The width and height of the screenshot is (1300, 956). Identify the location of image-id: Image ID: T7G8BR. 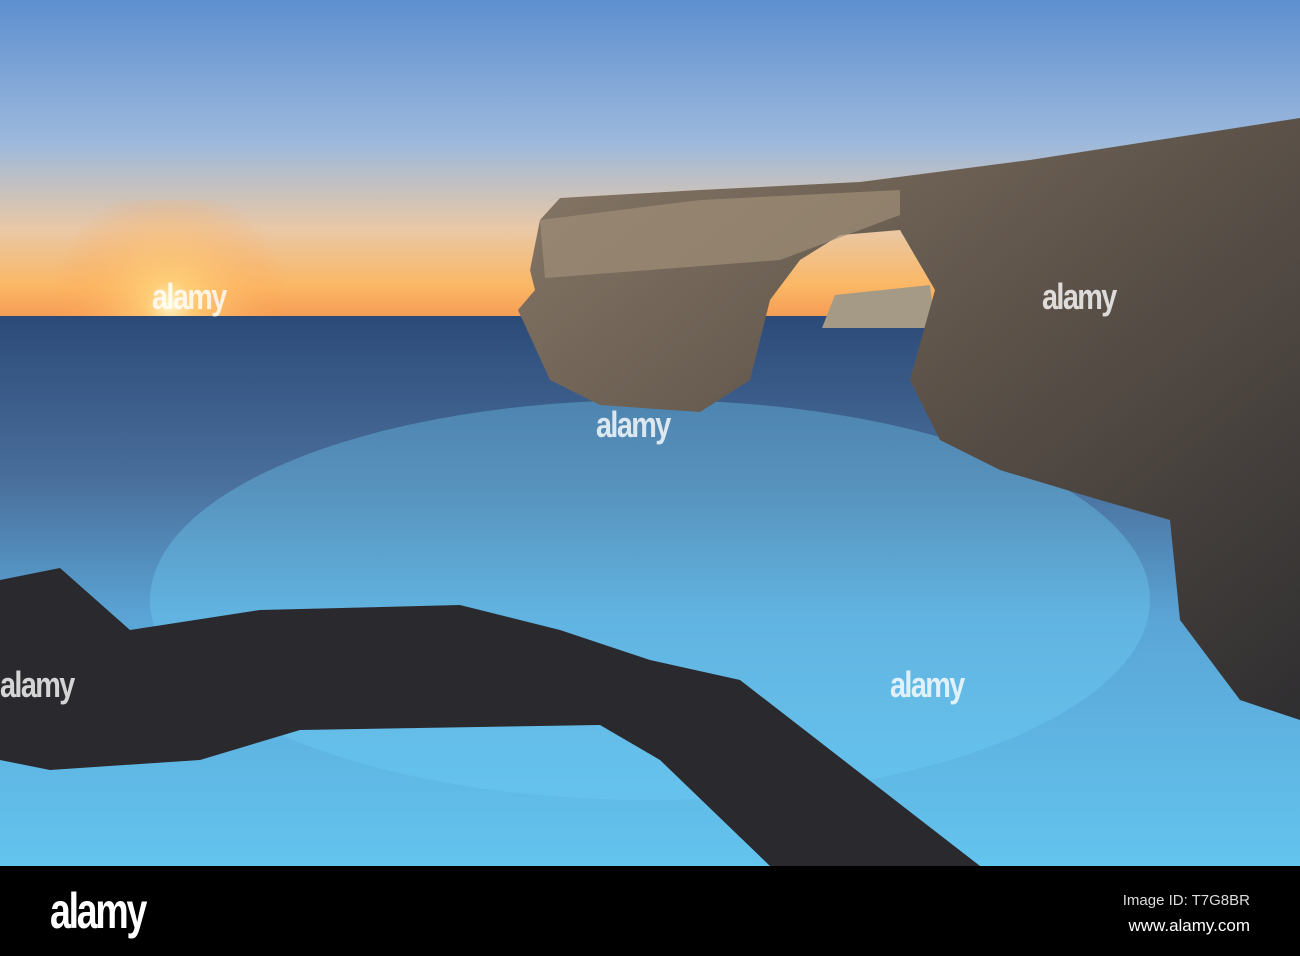
(1186, 900).